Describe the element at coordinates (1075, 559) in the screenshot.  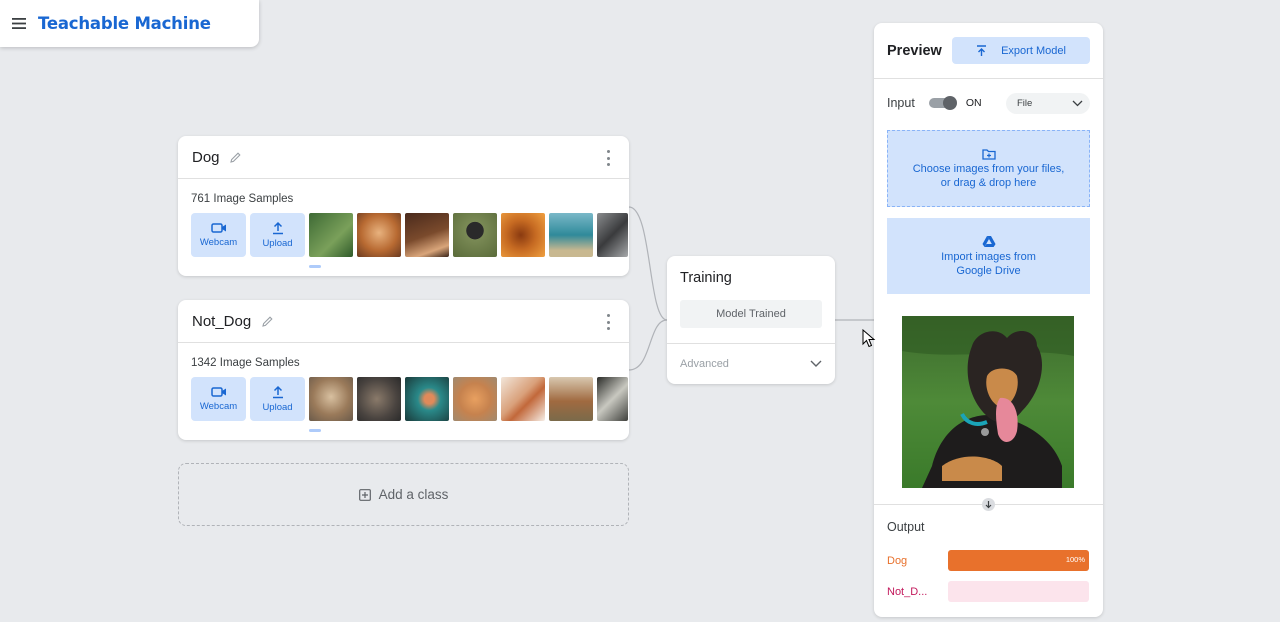
I see `confidence-percent: 100%` at that location.